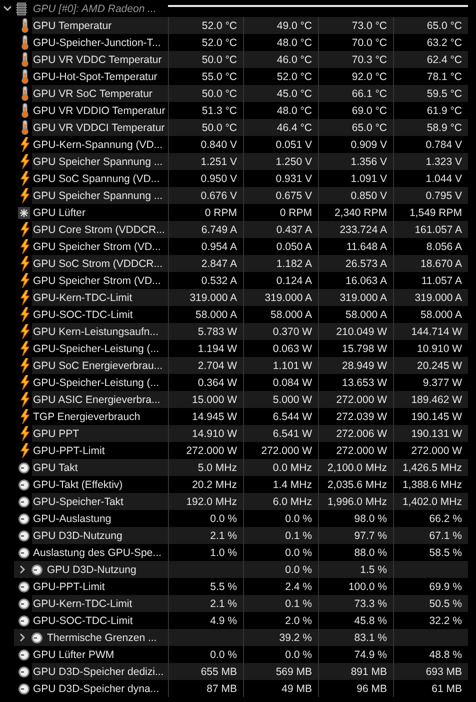  Describe the element at coordinates (355, 603) in the screenshot. I see `value-cell: 73.3 %` at that location.